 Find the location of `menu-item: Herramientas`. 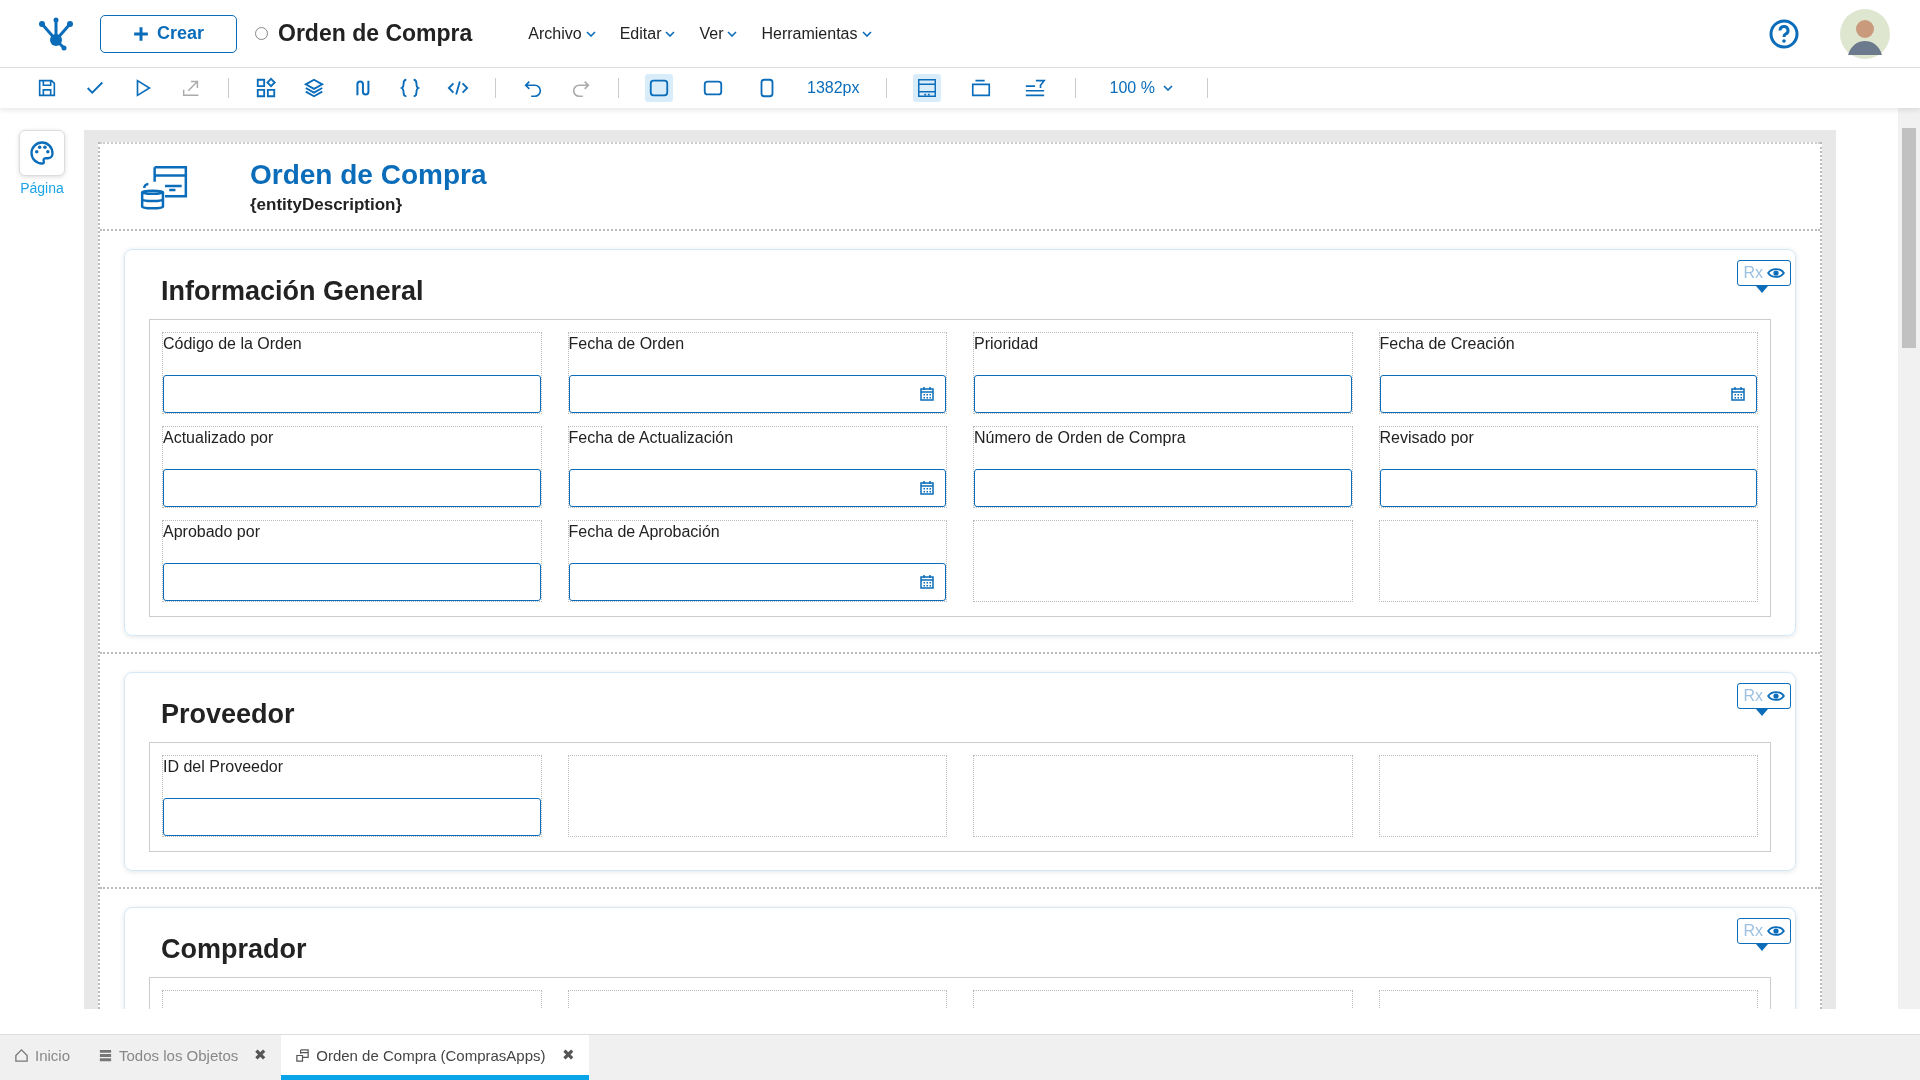

menu-item: Herramientas is located at coordinates (816, 33).